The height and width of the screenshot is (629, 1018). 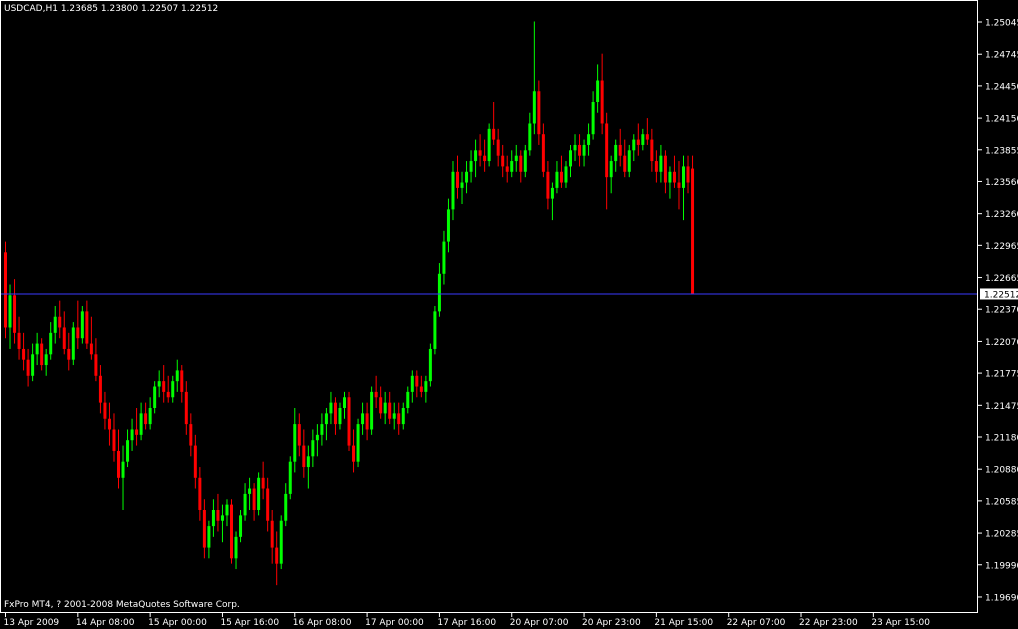 I want to click on x-tick-label: 15 Apr 16:00, so click(x=249, y=623).